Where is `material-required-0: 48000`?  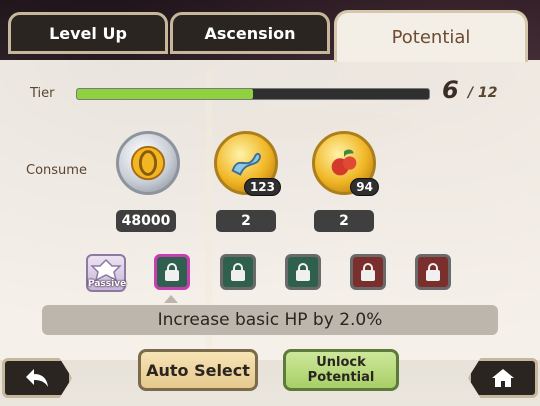 material-required-0: 48000 is located at coordinates (146, 221).